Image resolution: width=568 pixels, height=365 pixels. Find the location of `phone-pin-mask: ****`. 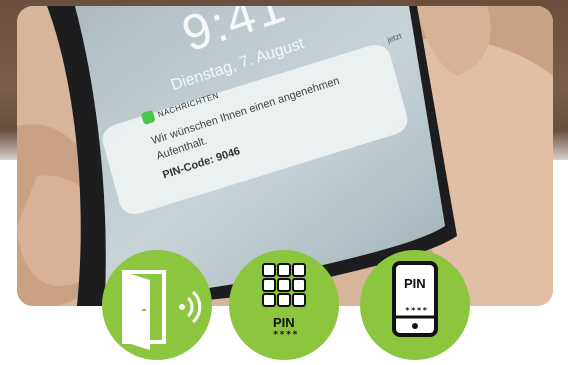

phone-pin-mask: **** is located at coordinates (417, 310).